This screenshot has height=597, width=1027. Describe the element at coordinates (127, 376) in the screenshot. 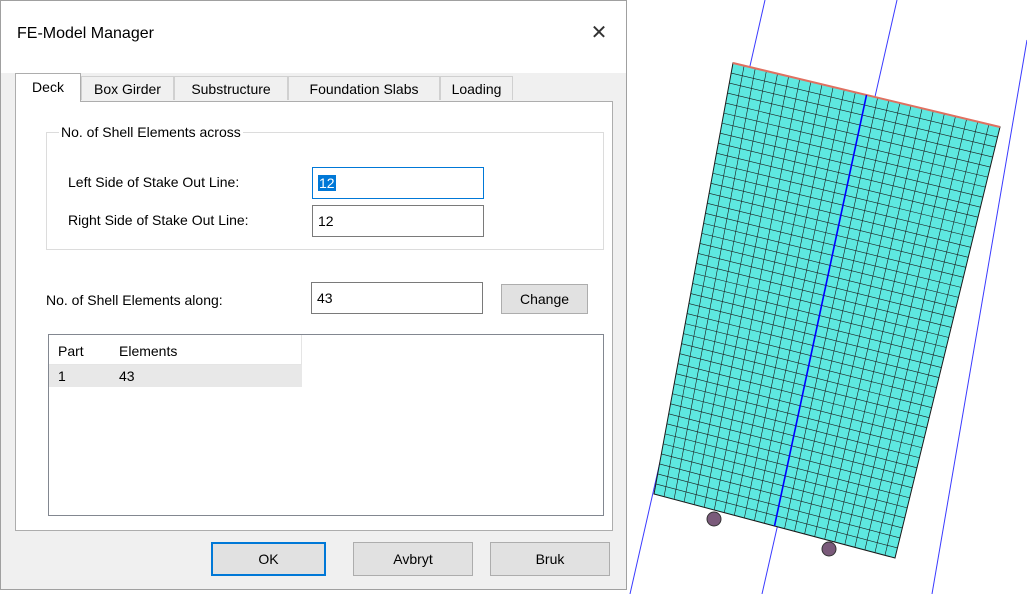

I see `row-elements-cell: 43` at that location.